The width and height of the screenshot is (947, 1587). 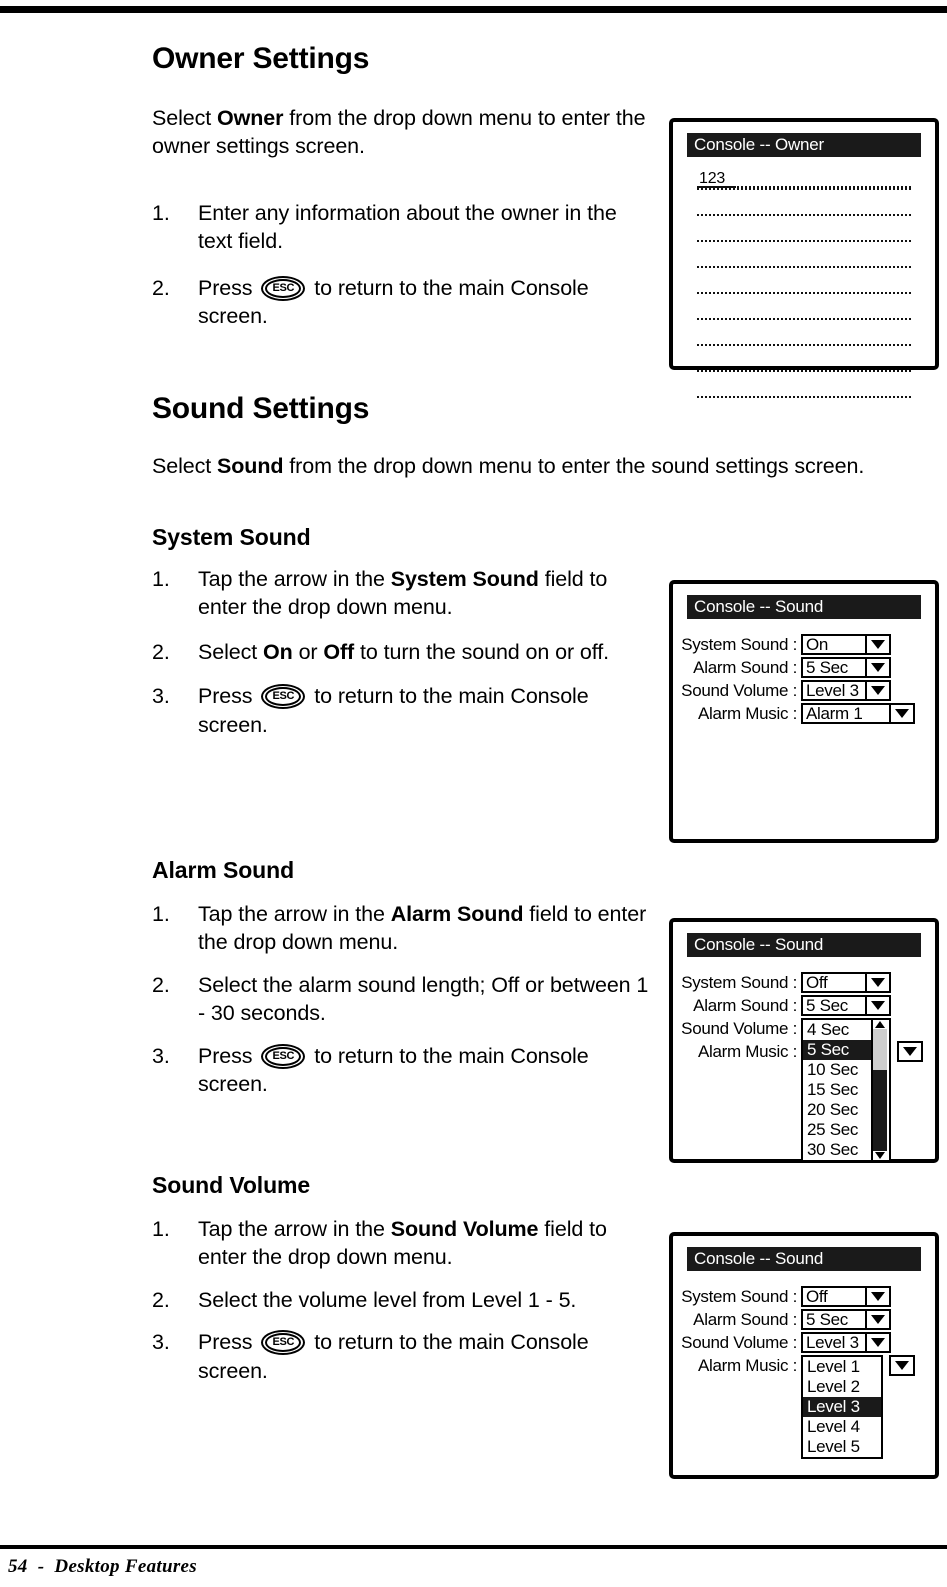 What do you see at coordinates (231, 651) in the screenshot?
I see `step-text-before: Select` at bounding box center [231, 651].